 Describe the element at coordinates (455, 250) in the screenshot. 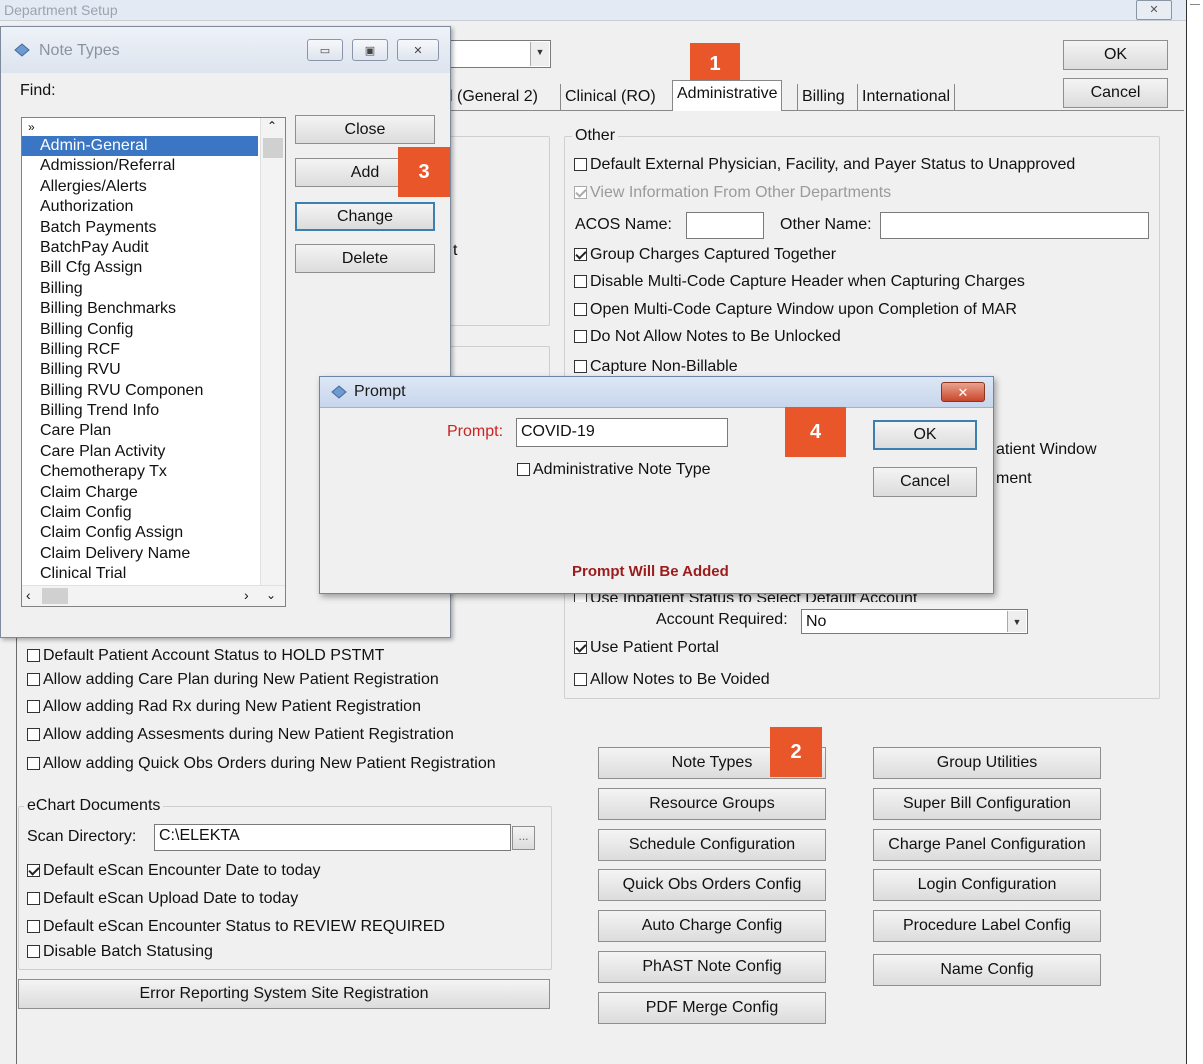

I see `obscured-text: t` at that location.